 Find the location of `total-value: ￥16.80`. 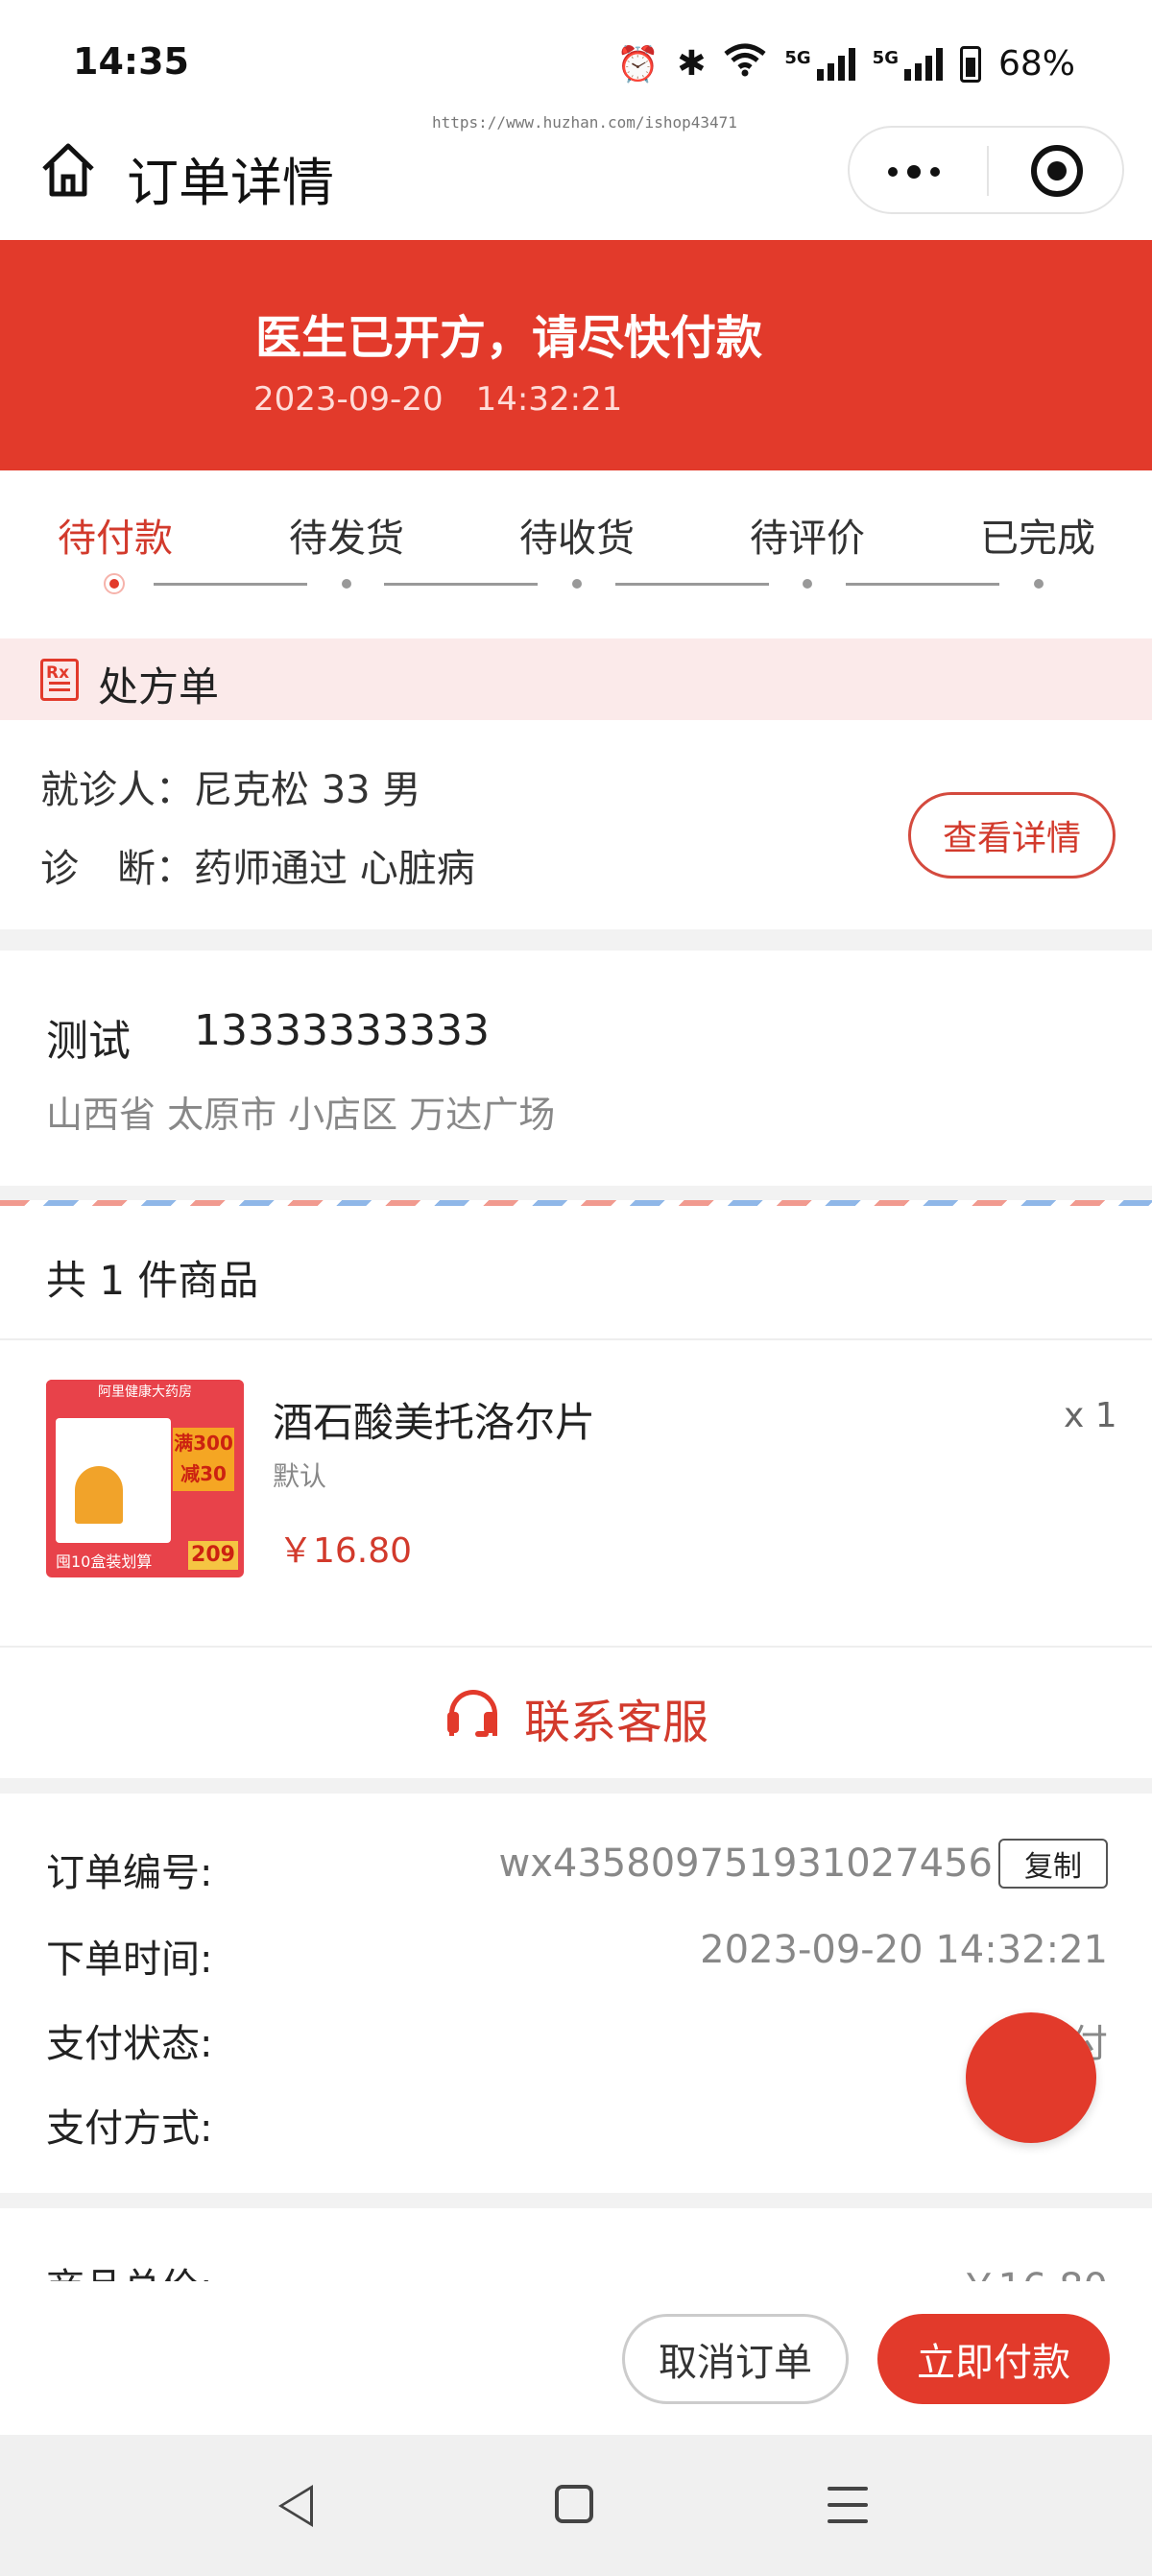

total-value: ￥16.80 is located at coordinates (1033, 2268).